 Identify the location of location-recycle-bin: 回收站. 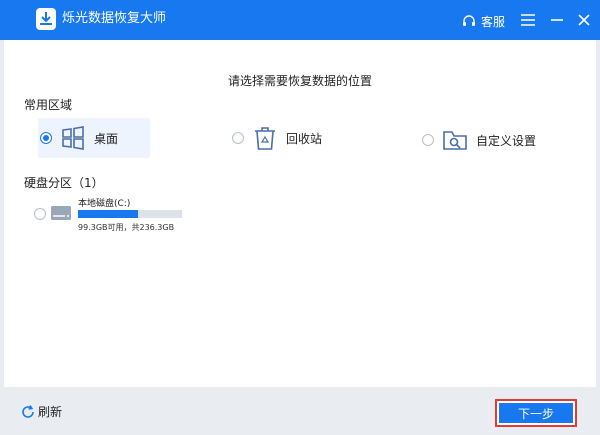
(297, 138).